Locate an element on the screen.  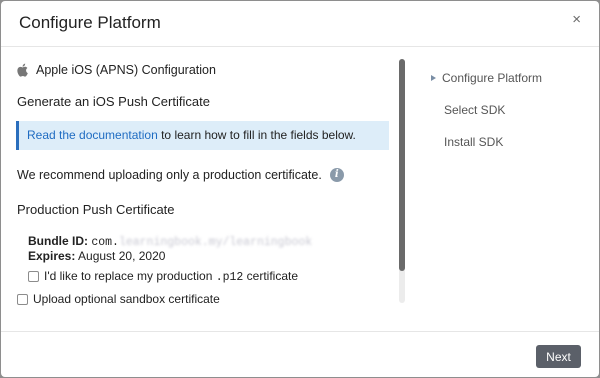
next-button: Next is located at coordinates (558, 356).